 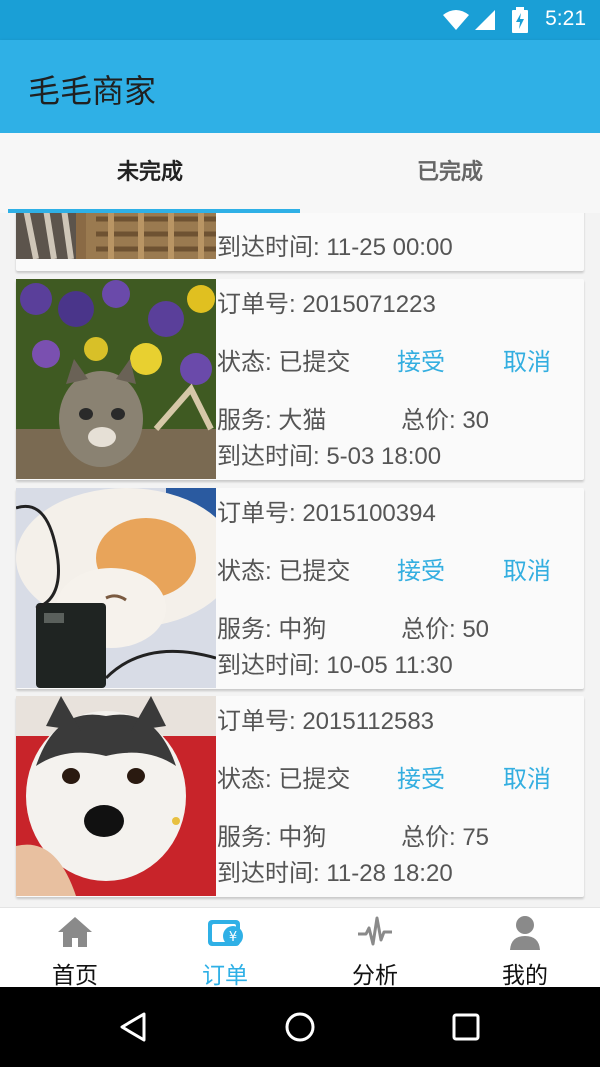 What do you see at coordinates (520, 20) in the screenshot?
I see `battery-charging-icon` at bounding box center [520, 20].